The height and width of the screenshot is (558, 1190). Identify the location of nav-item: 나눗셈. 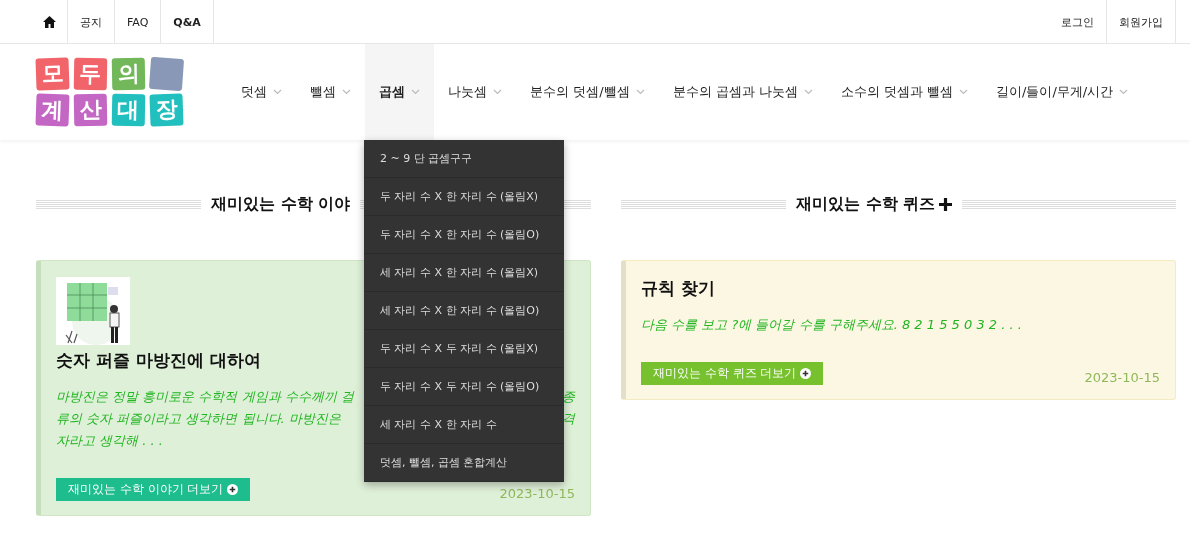
(475, 92).